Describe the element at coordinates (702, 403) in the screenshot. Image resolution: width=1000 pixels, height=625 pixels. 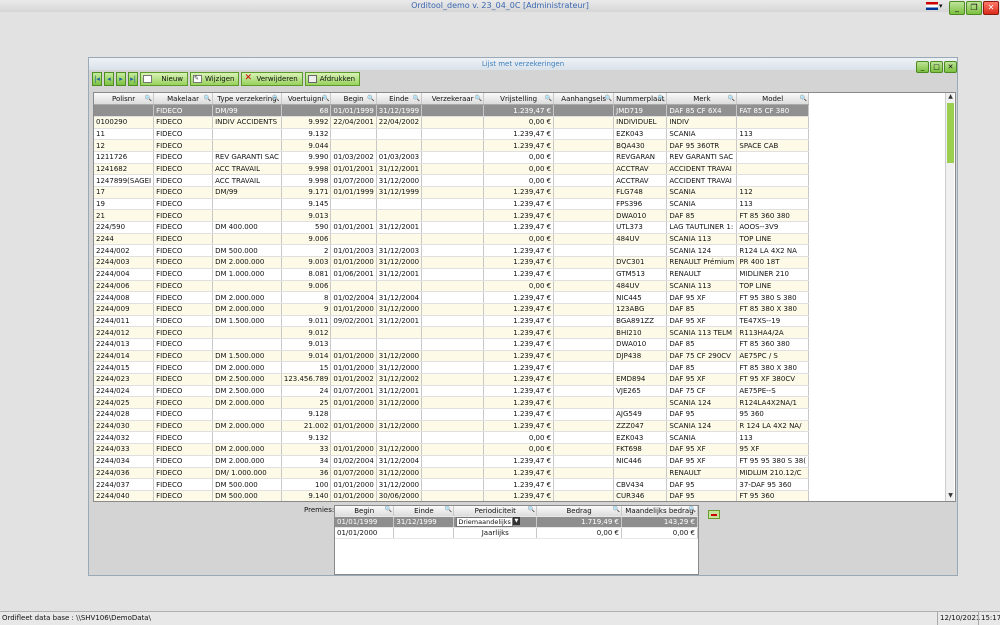
I see `table-cell: SCANIA 124` at that location.